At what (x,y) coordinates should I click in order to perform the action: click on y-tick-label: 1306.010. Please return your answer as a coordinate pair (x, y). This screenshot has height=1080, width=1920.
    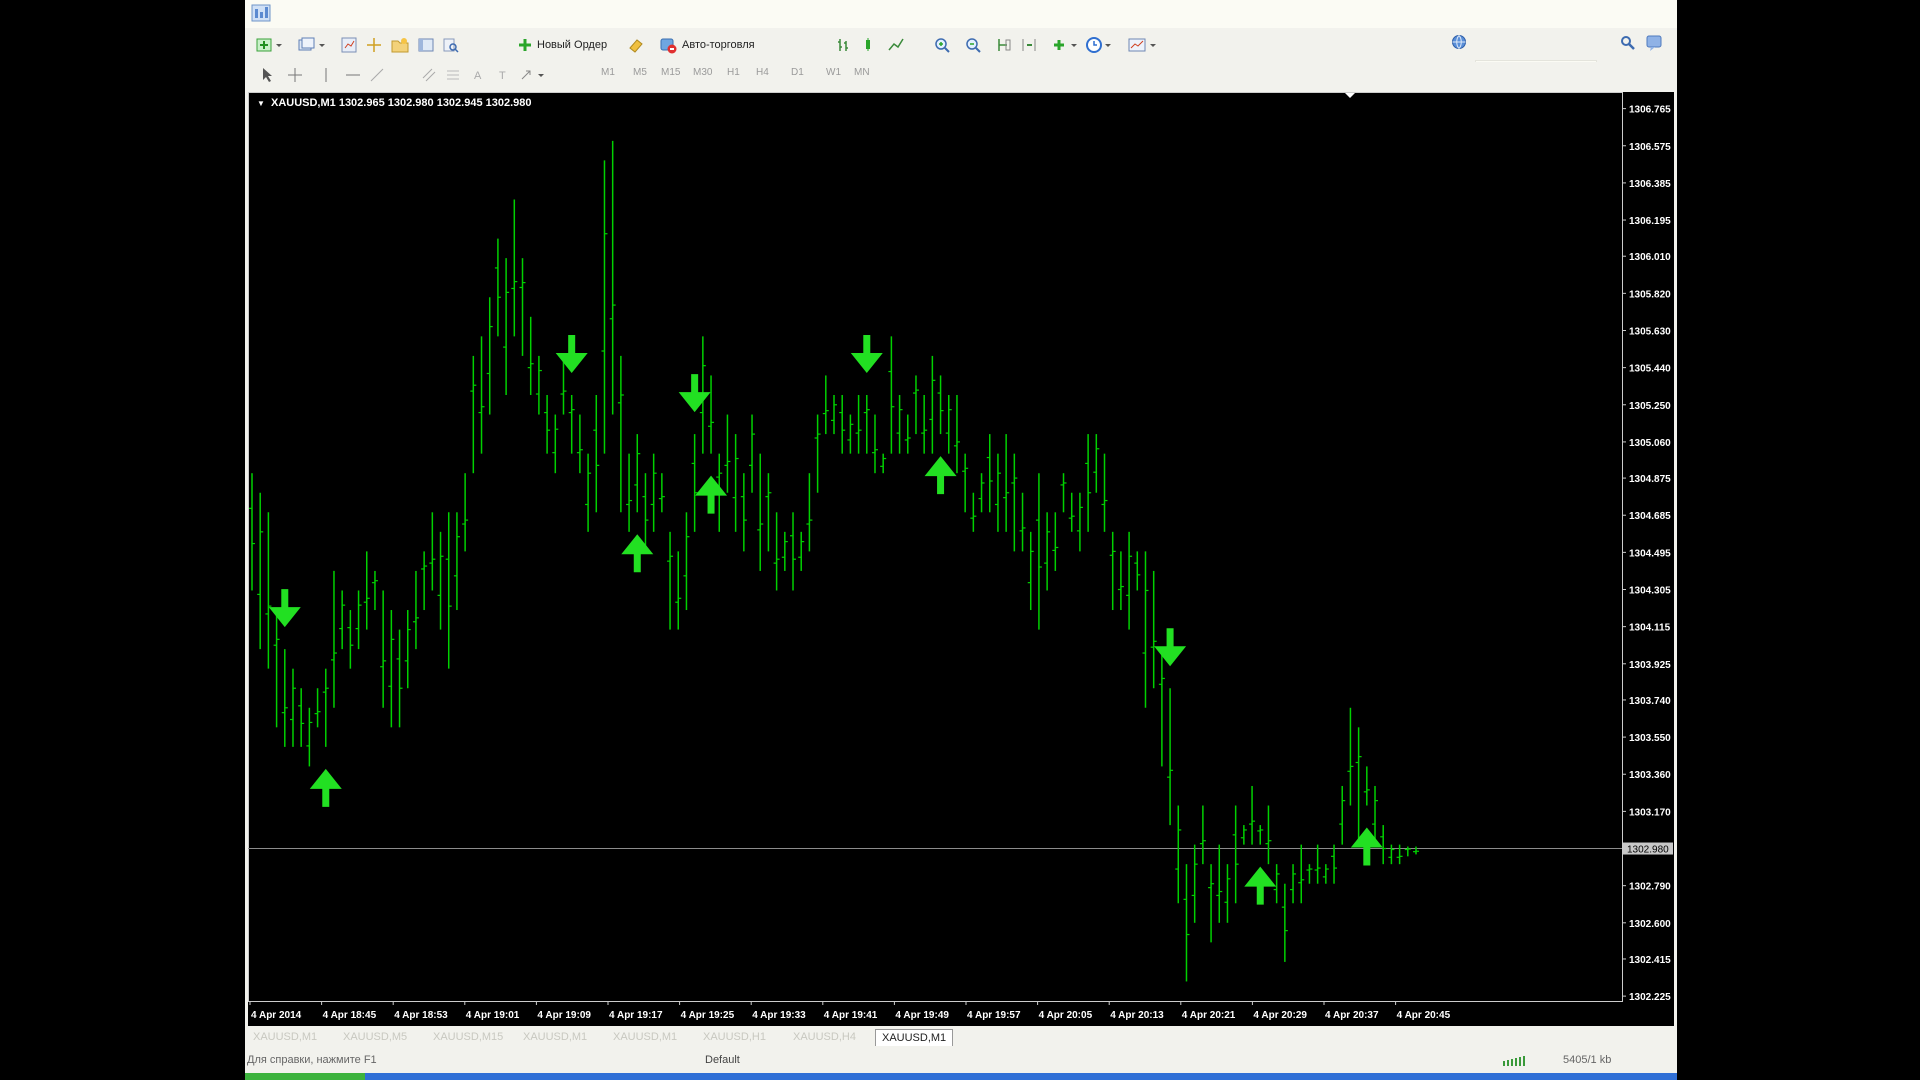
    Looking at the image, I should click on (1650, 257).